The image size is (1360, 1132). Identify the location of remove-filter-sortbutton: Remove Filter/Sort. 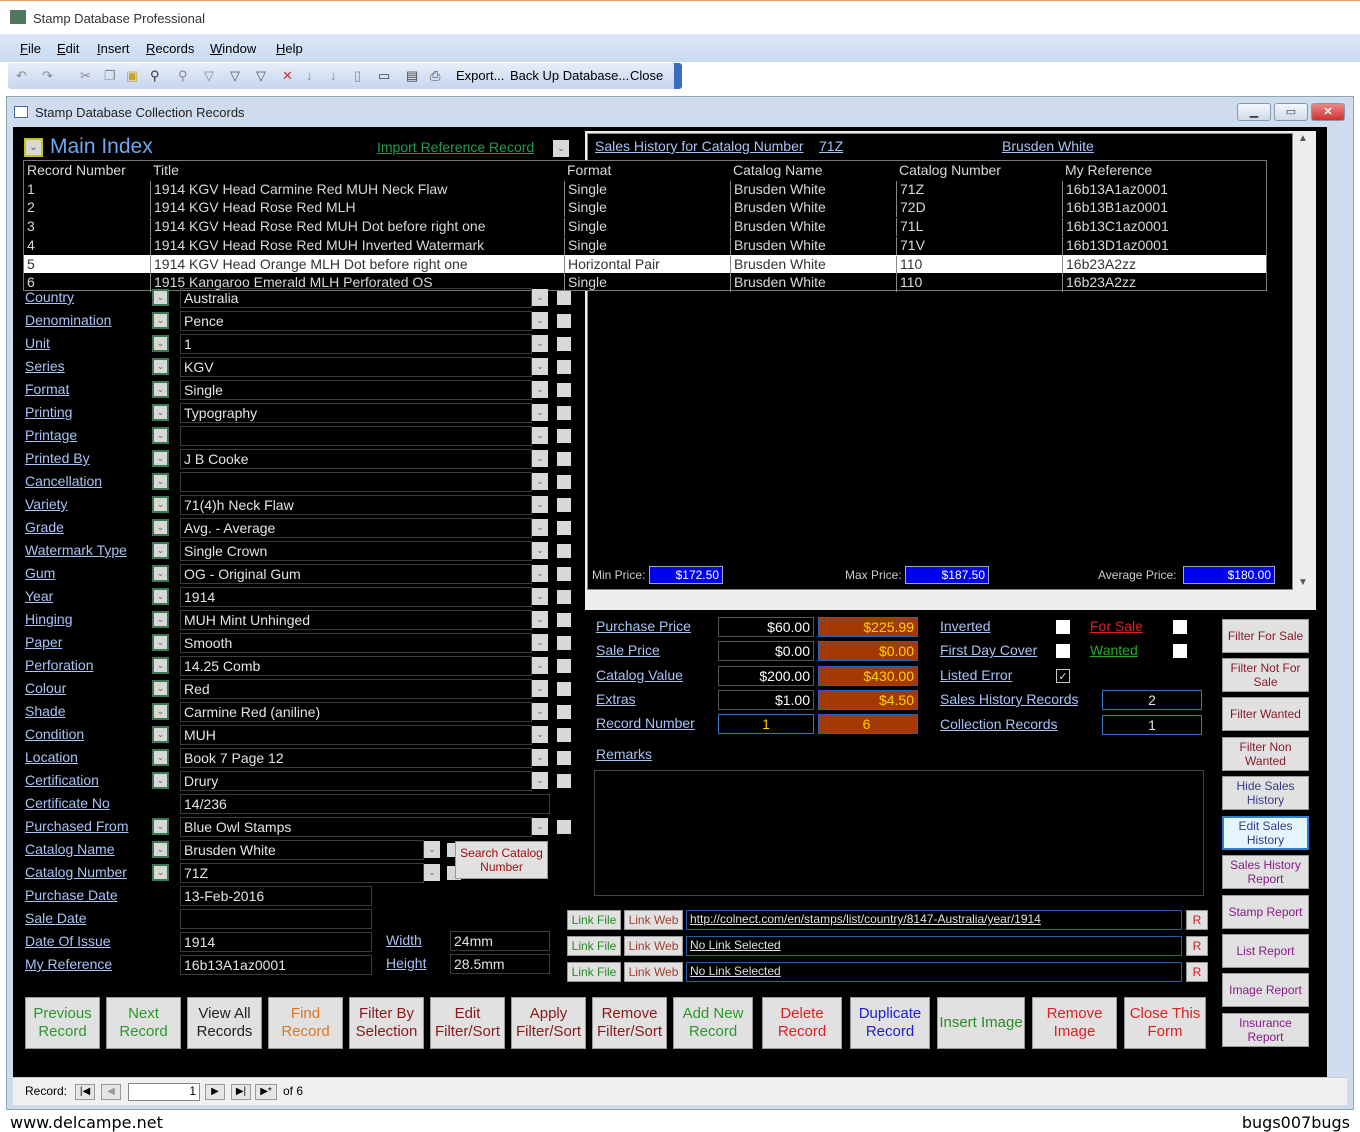
(629, 1023).